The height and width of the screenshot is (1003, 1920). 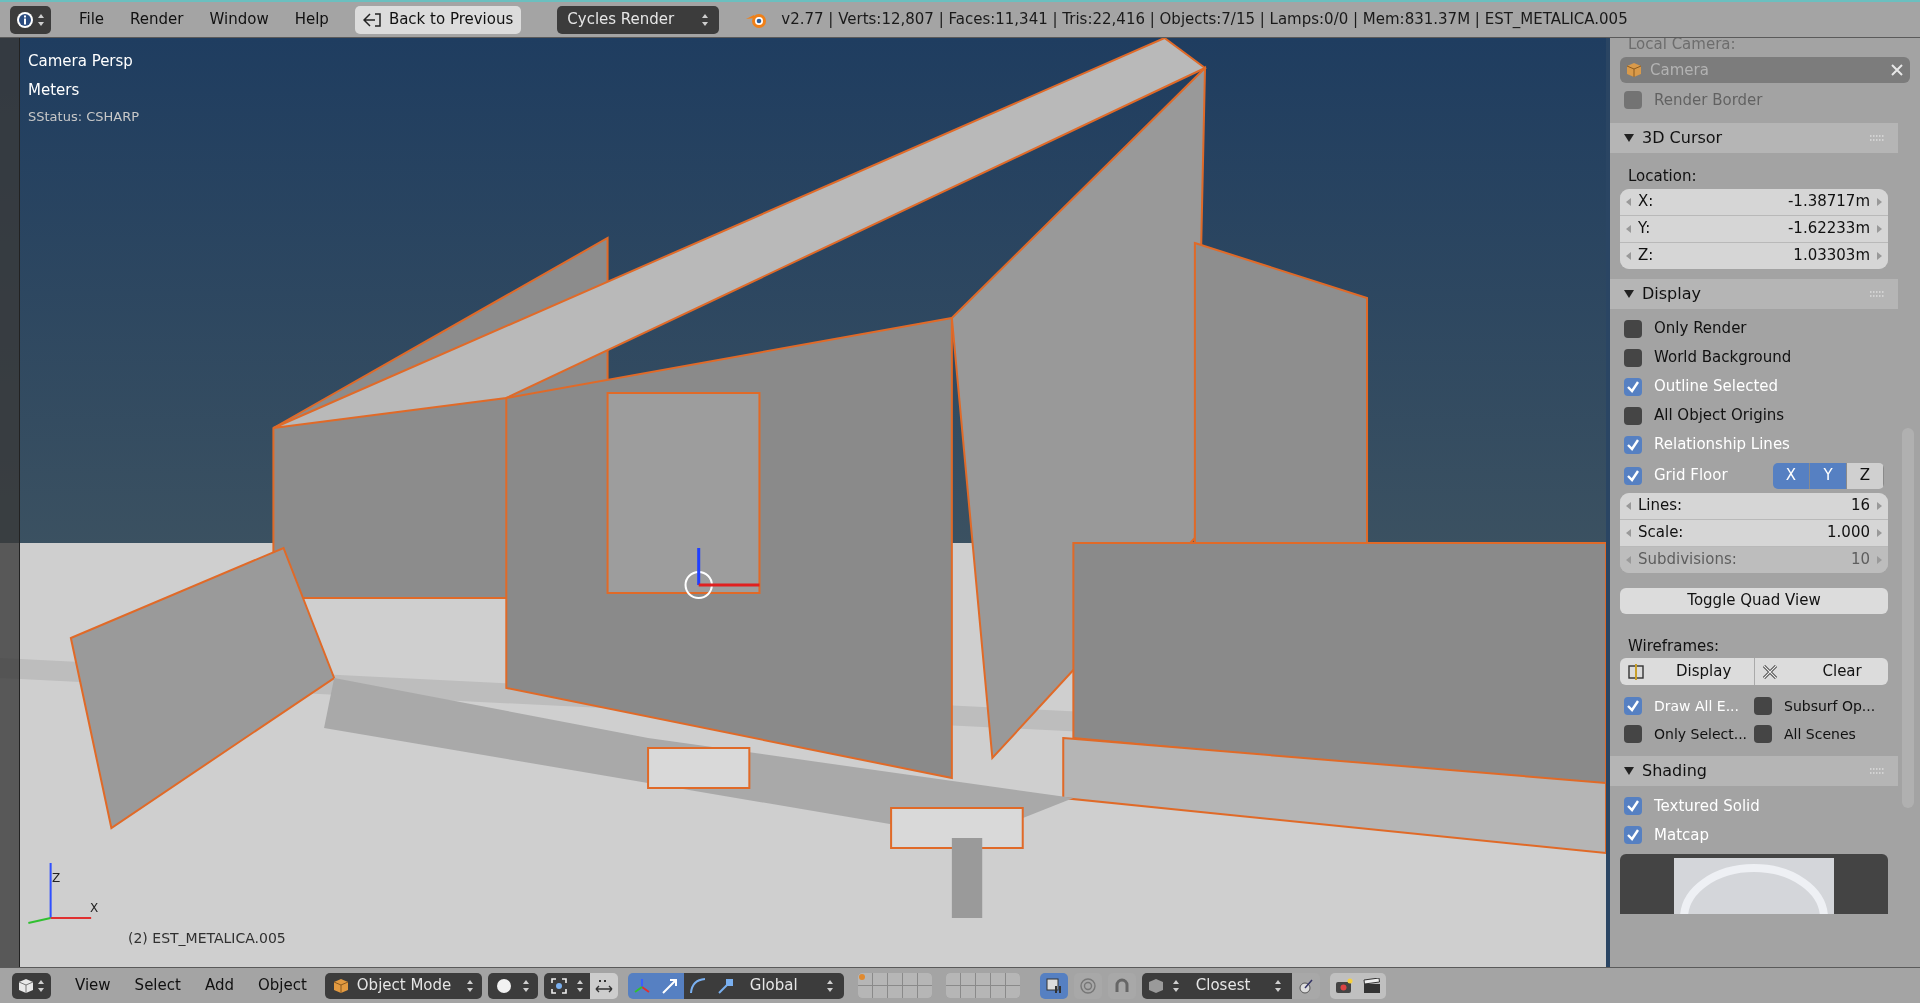 I want to click on snap-align-button, so click(x=1305, y=985).